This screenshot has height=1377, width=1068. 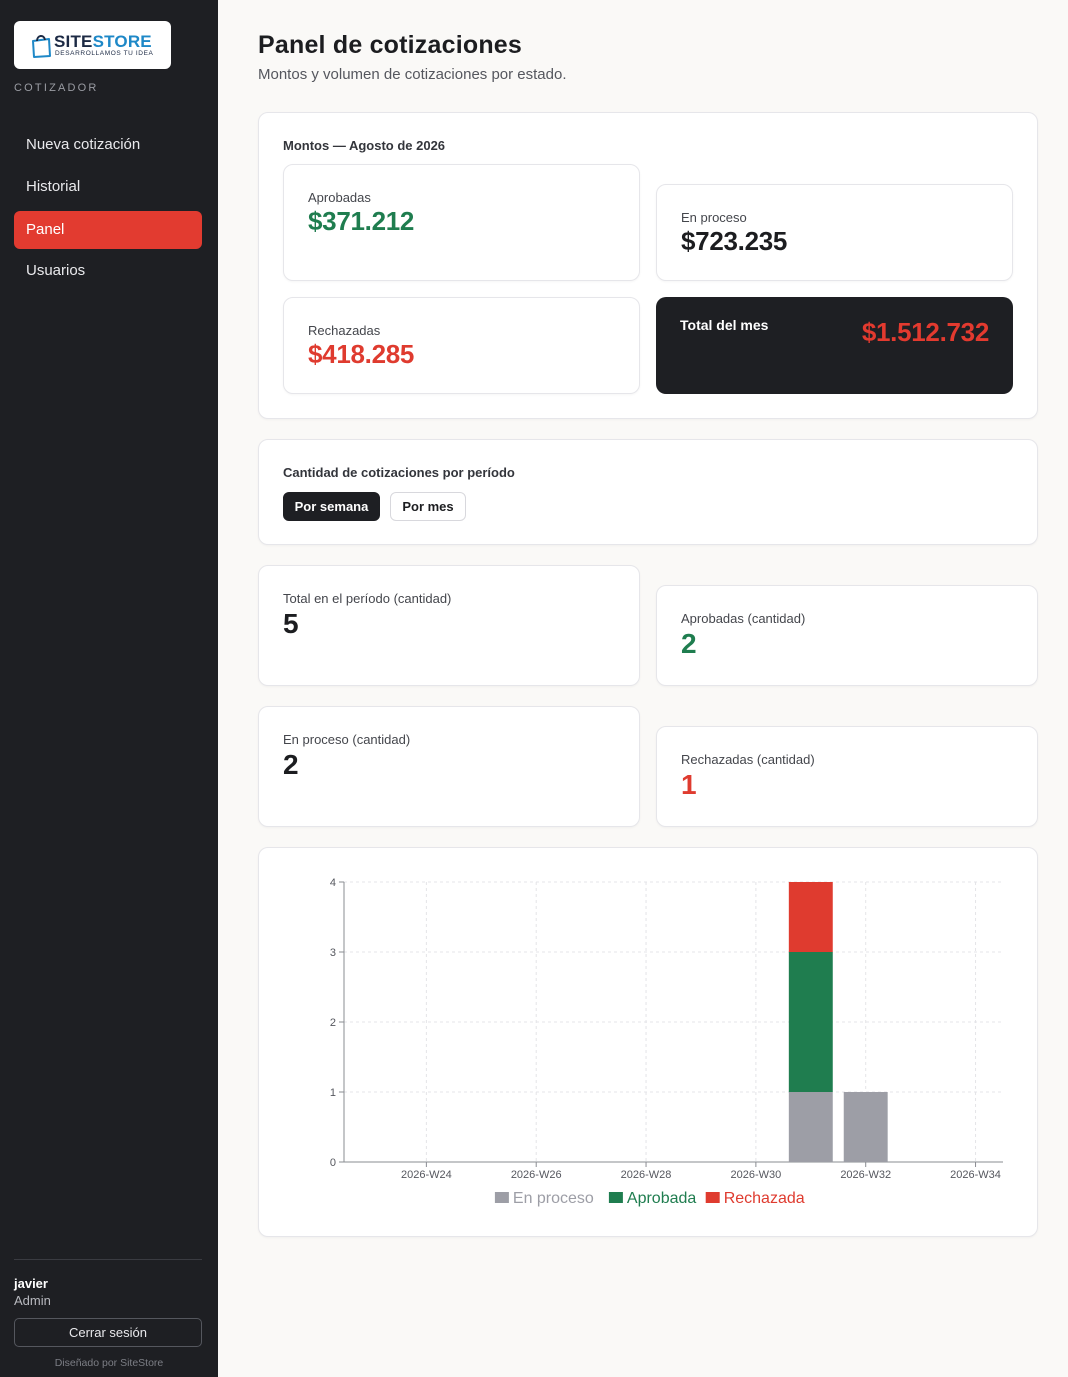 What do you see at coordinates (399, 472) in the screenshot?
I see `period-section-title: Cantidad de cotizaciones por período` at bounding box center [399, 472].